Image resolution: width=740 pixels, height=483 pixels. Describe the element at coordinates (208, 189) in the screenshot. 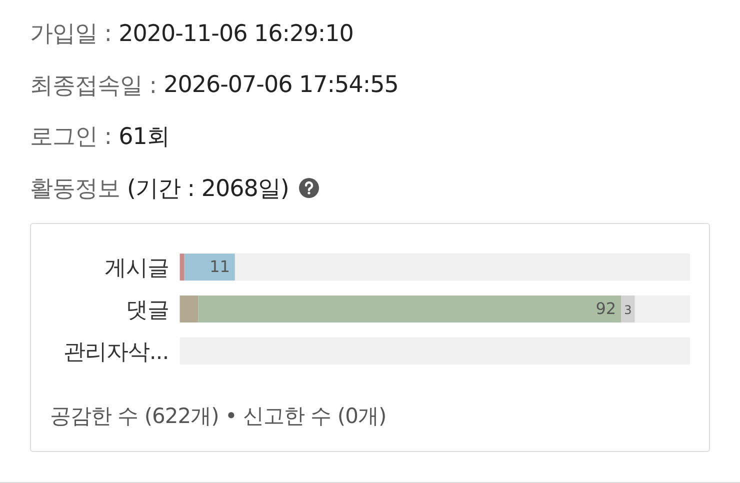

I see `period-text: (기간 : 2068일)` at that location.